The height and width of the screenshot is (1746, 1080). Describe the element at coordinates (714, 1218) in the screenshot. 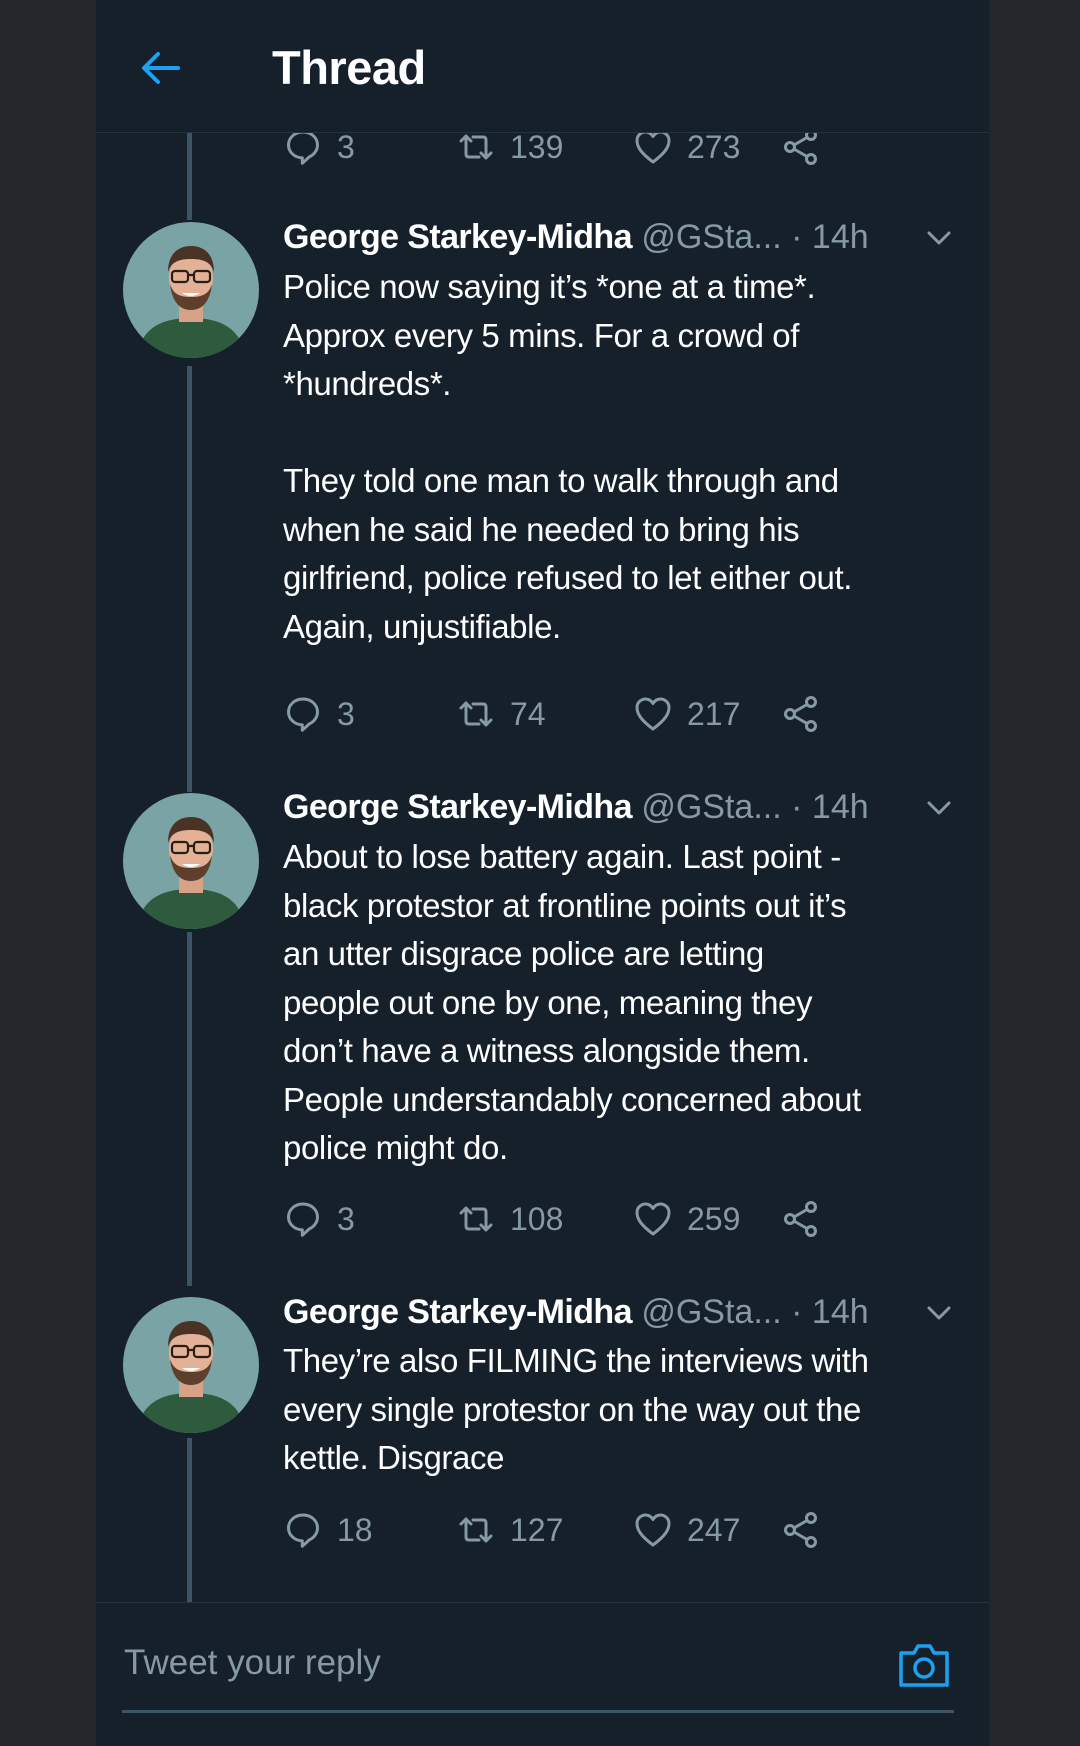

I see `like-count: 259` at that location.